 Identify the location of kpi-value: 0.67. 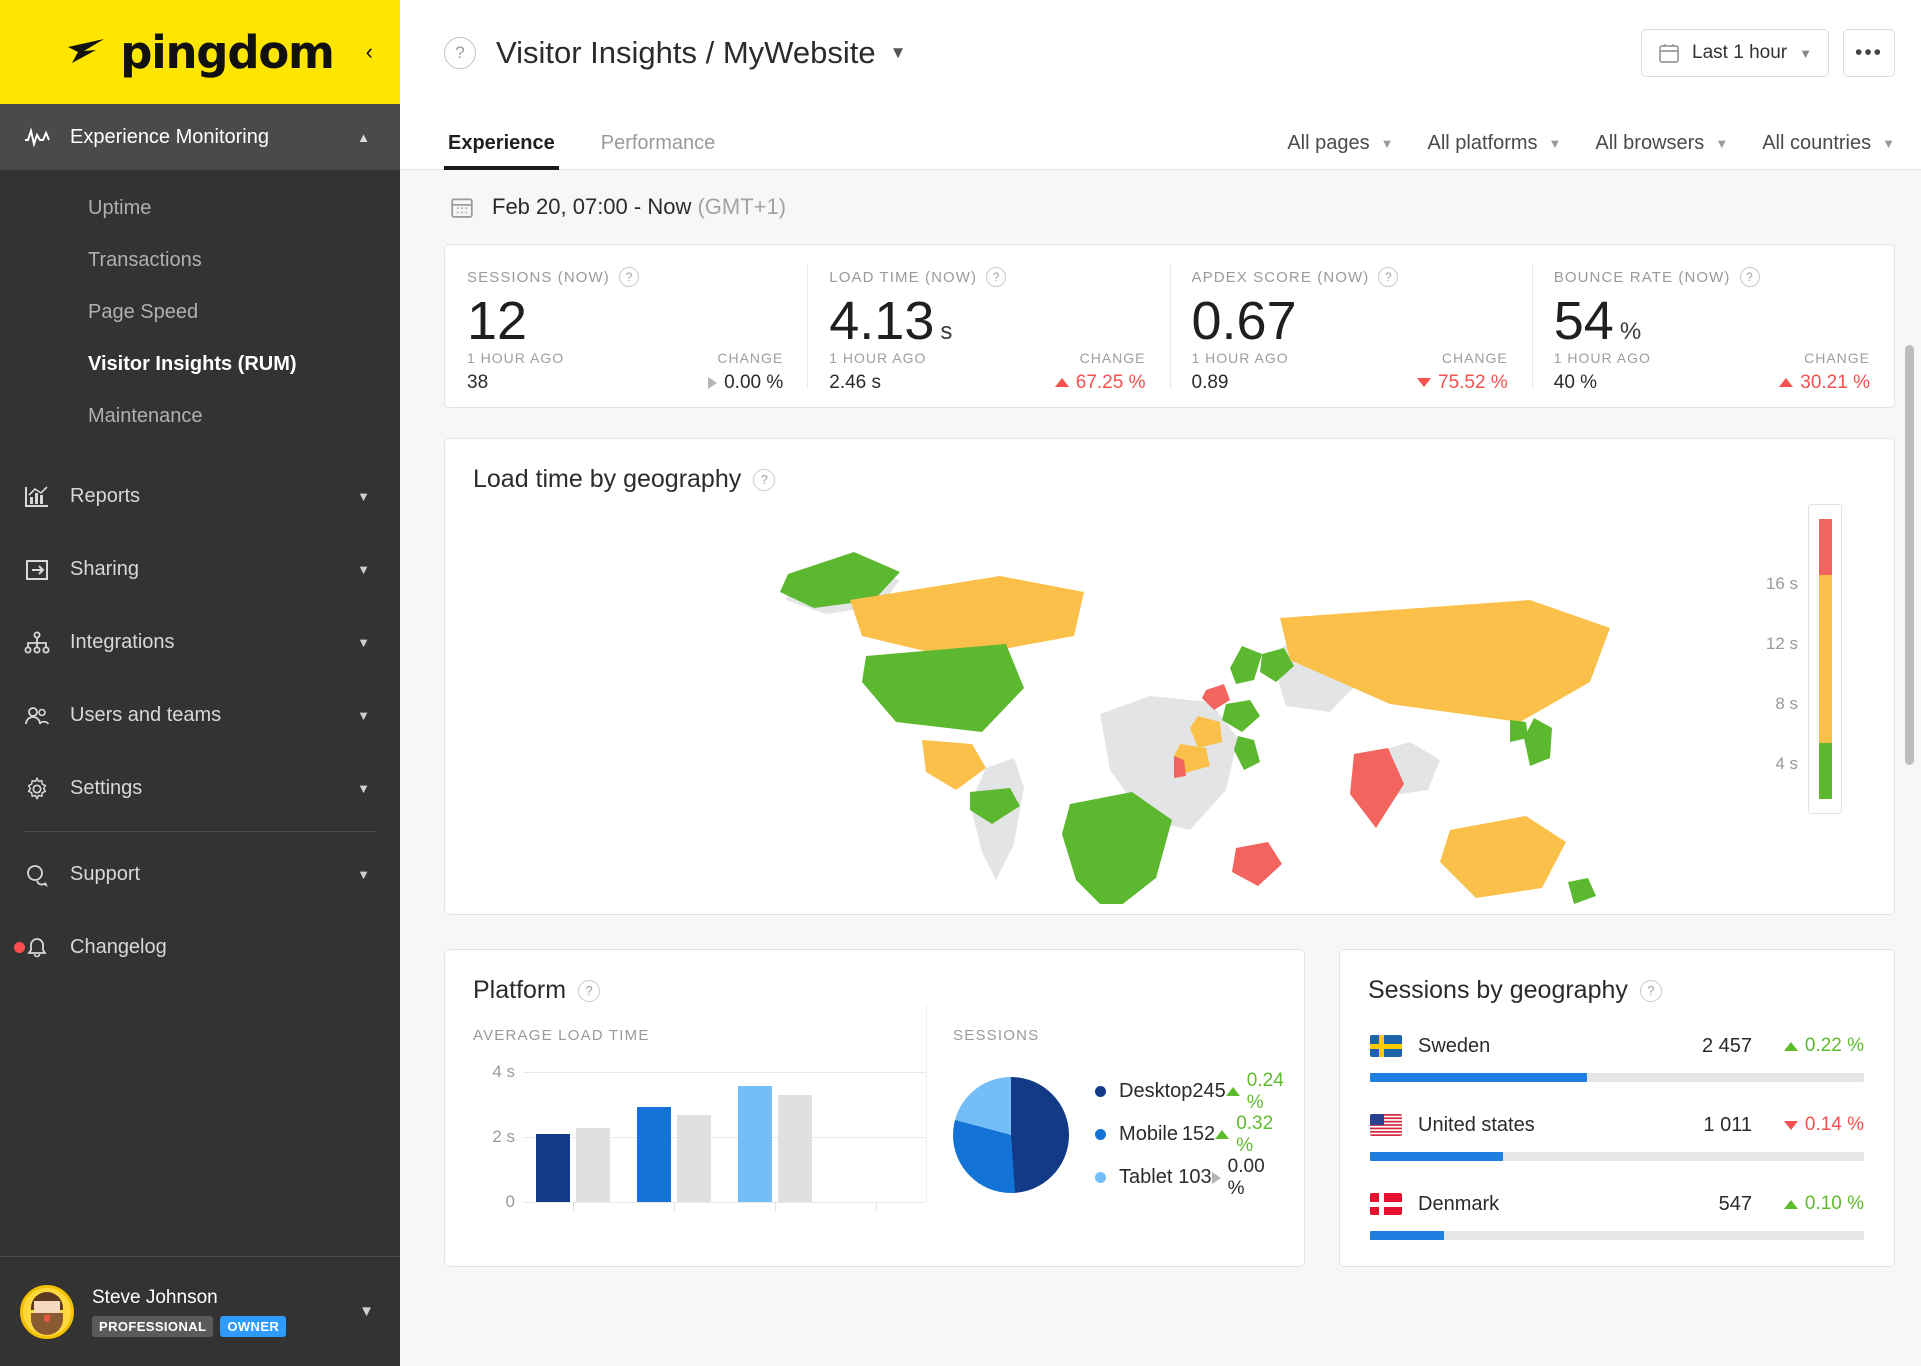
(1350, 321).